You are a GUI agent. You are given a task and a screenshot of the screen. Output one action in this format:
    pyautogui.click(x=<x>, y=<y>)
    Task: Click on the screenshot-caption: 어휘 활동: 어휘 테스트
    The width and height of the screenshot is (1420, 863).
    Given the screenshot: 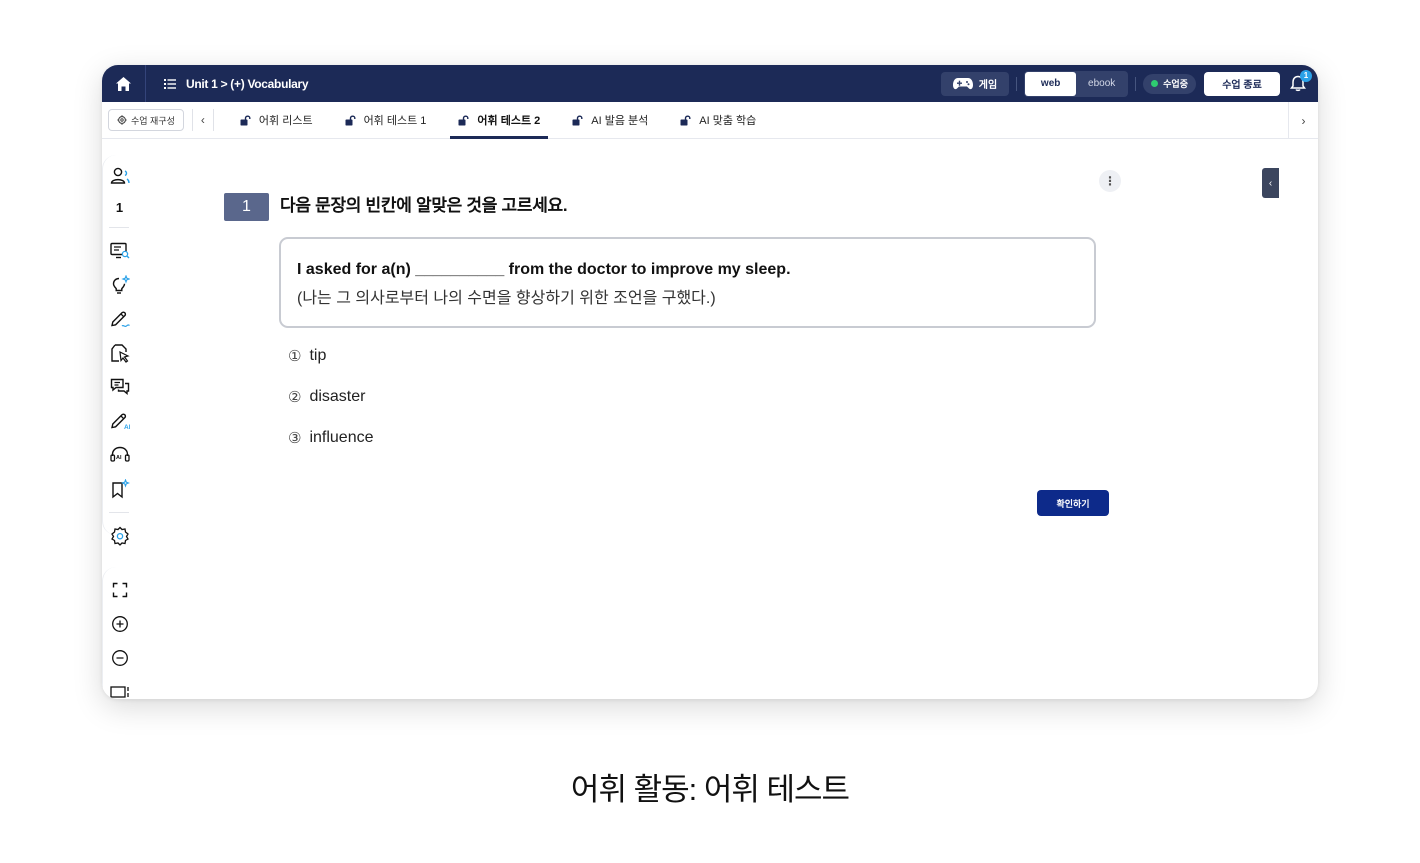 What is the action you would take?
    pyautogui.click(x=710, y=789)
    